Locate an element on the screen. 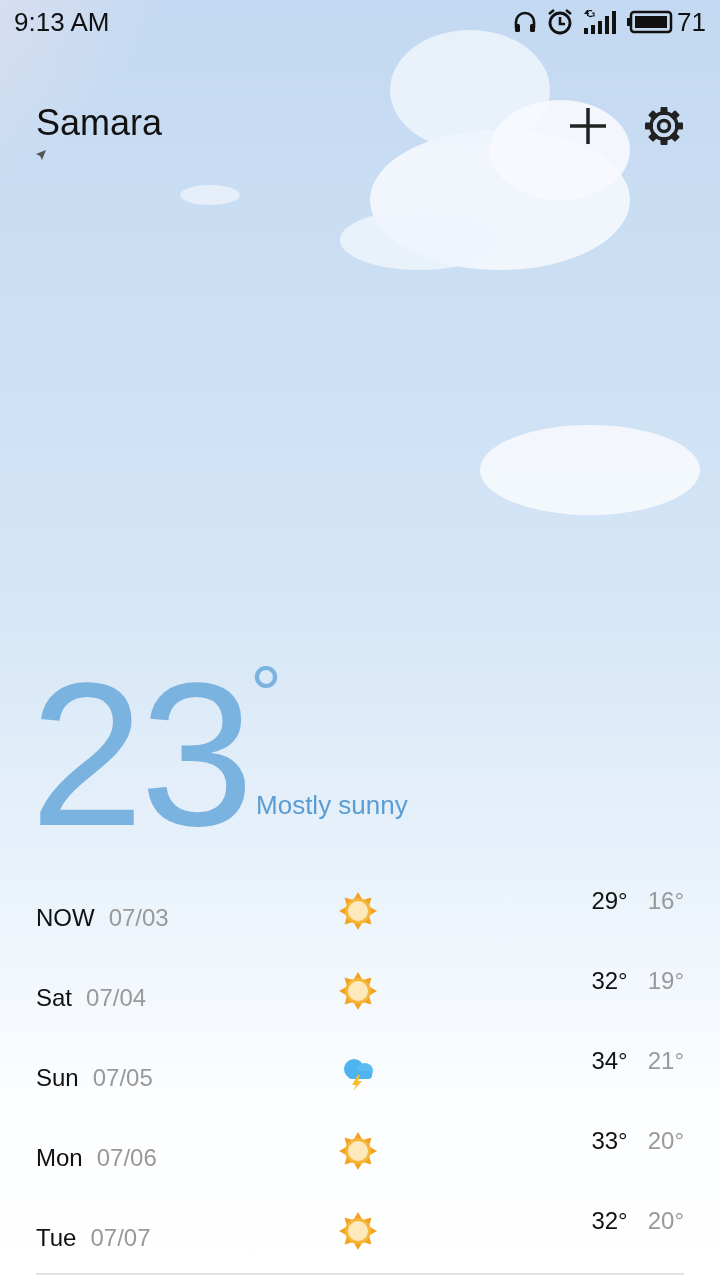 Image resolution: width=720 pixels, height=1280 pixels. forecast-day: NOW is located at coordinates (65, 918).